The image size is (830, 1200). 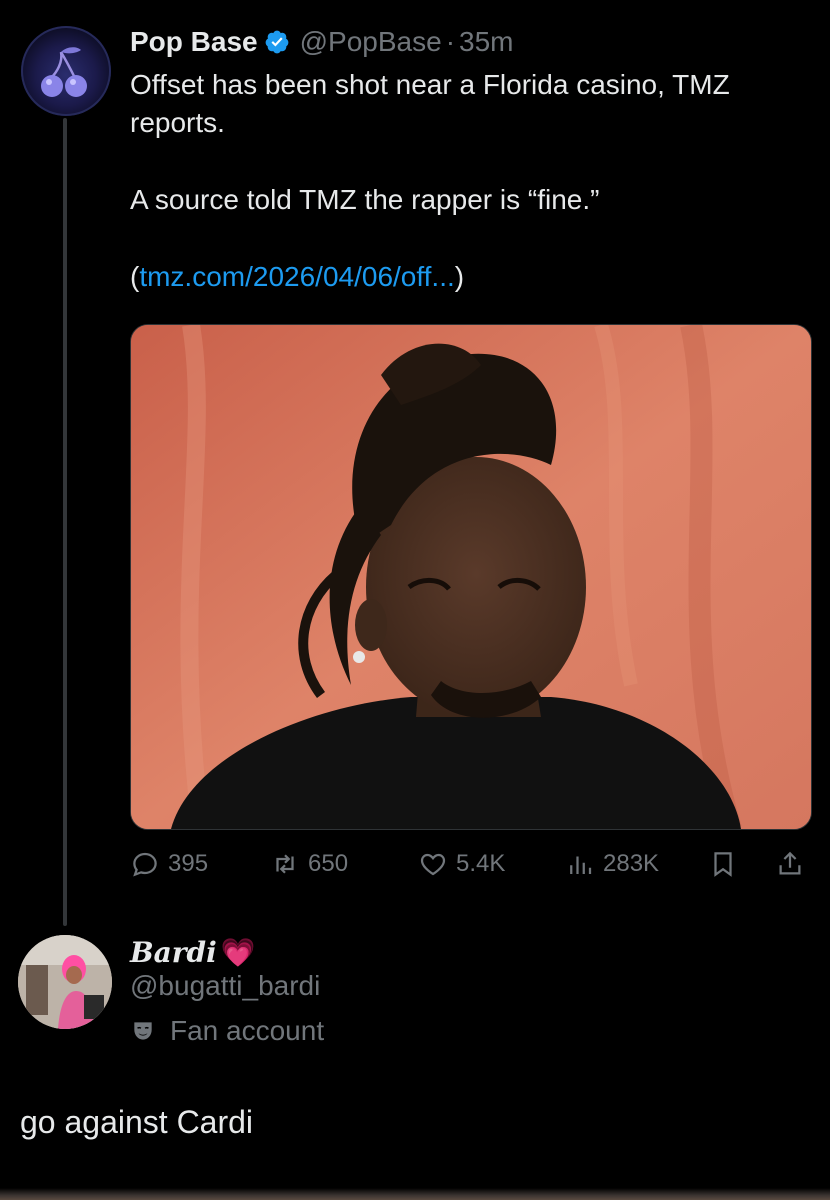 What do you see at coordinates (481, 863) in the screenshot?
I see `like-count: 5.4K` at bounding box center [481, 863].